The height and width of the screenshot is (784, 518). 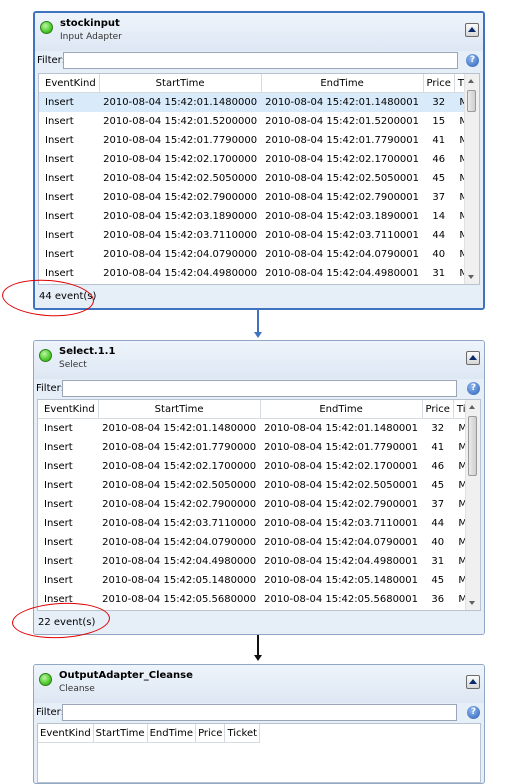 I want to click on cell-starttime: 2010-08-04 15:42:03.7110000, so click(x=180, y=235).